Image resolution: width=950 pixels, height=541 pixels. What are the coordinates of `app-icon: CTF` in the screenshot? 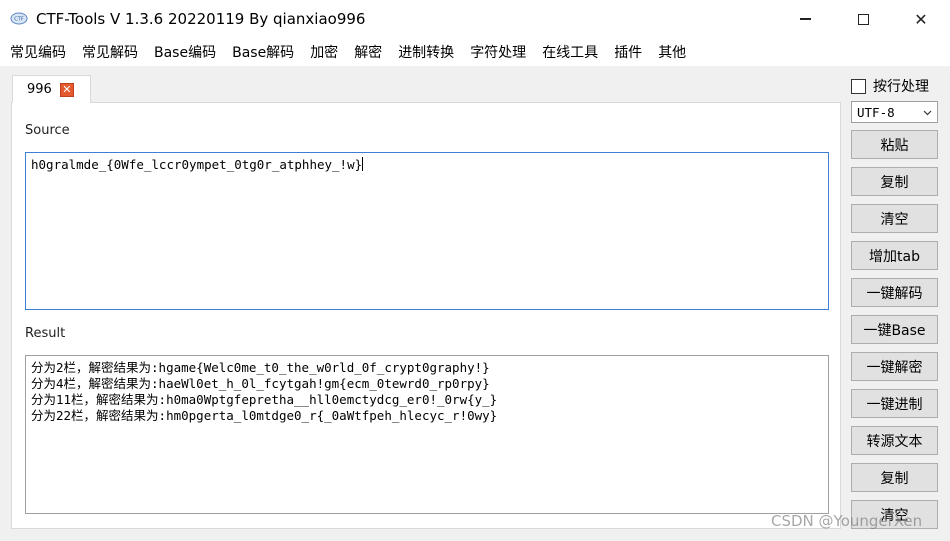 It's located at (19, 18).